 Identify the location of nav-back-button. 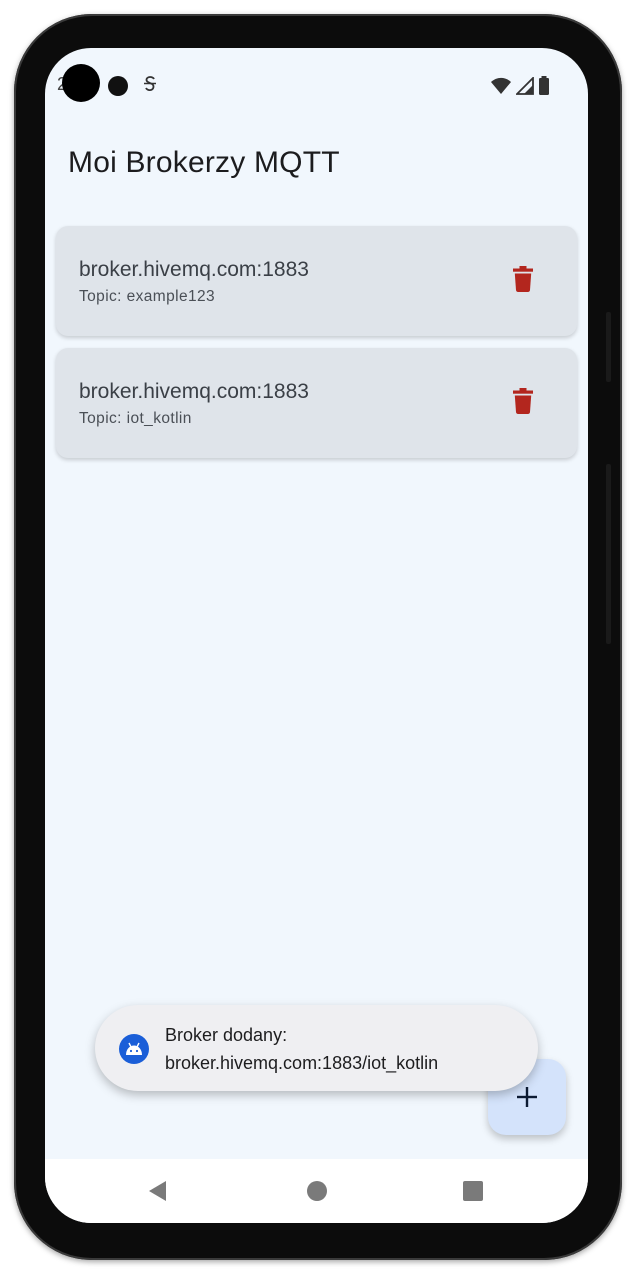
(158, 1191).